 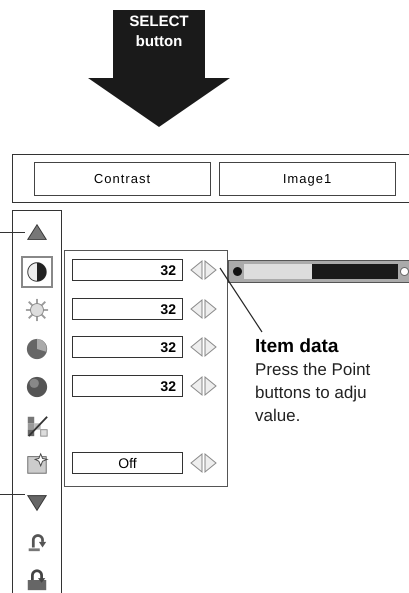 What do you see at coordinates (37, 580) in the screenshot?
I see `box-arrow-icon` at bounding box center [37, 580].